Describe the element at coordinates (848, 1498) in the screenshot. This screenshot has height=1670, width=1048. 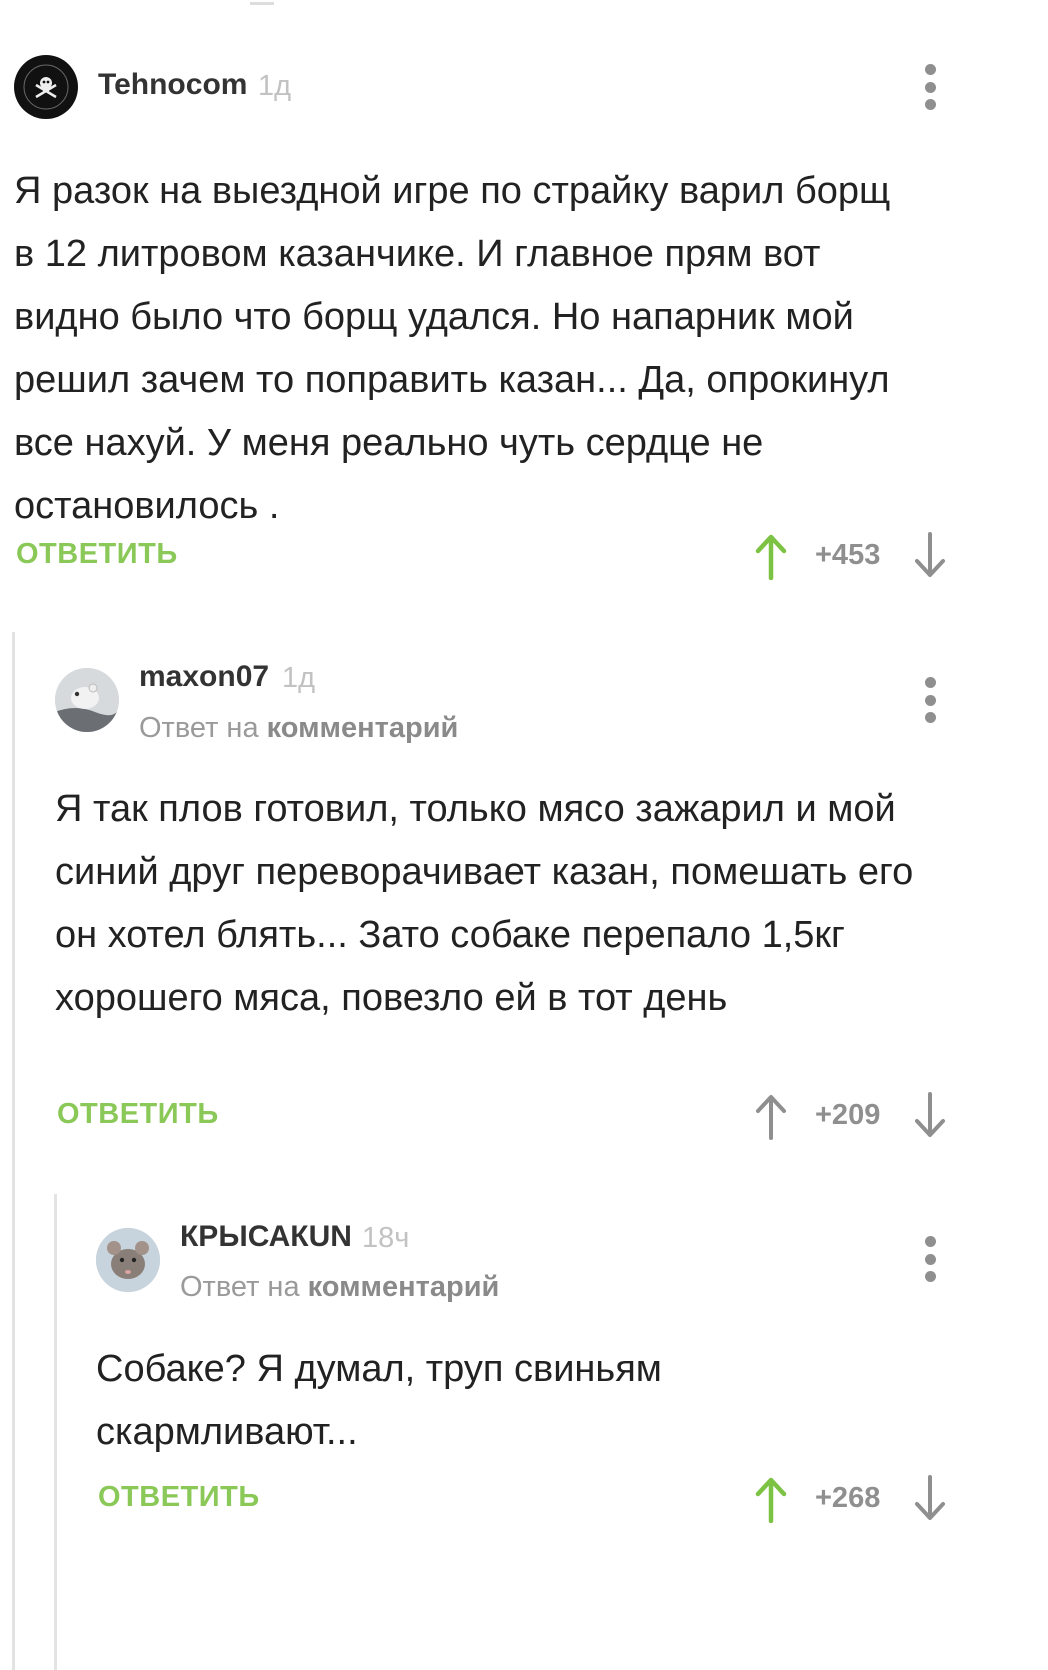
I see `rating: +268` at that location.